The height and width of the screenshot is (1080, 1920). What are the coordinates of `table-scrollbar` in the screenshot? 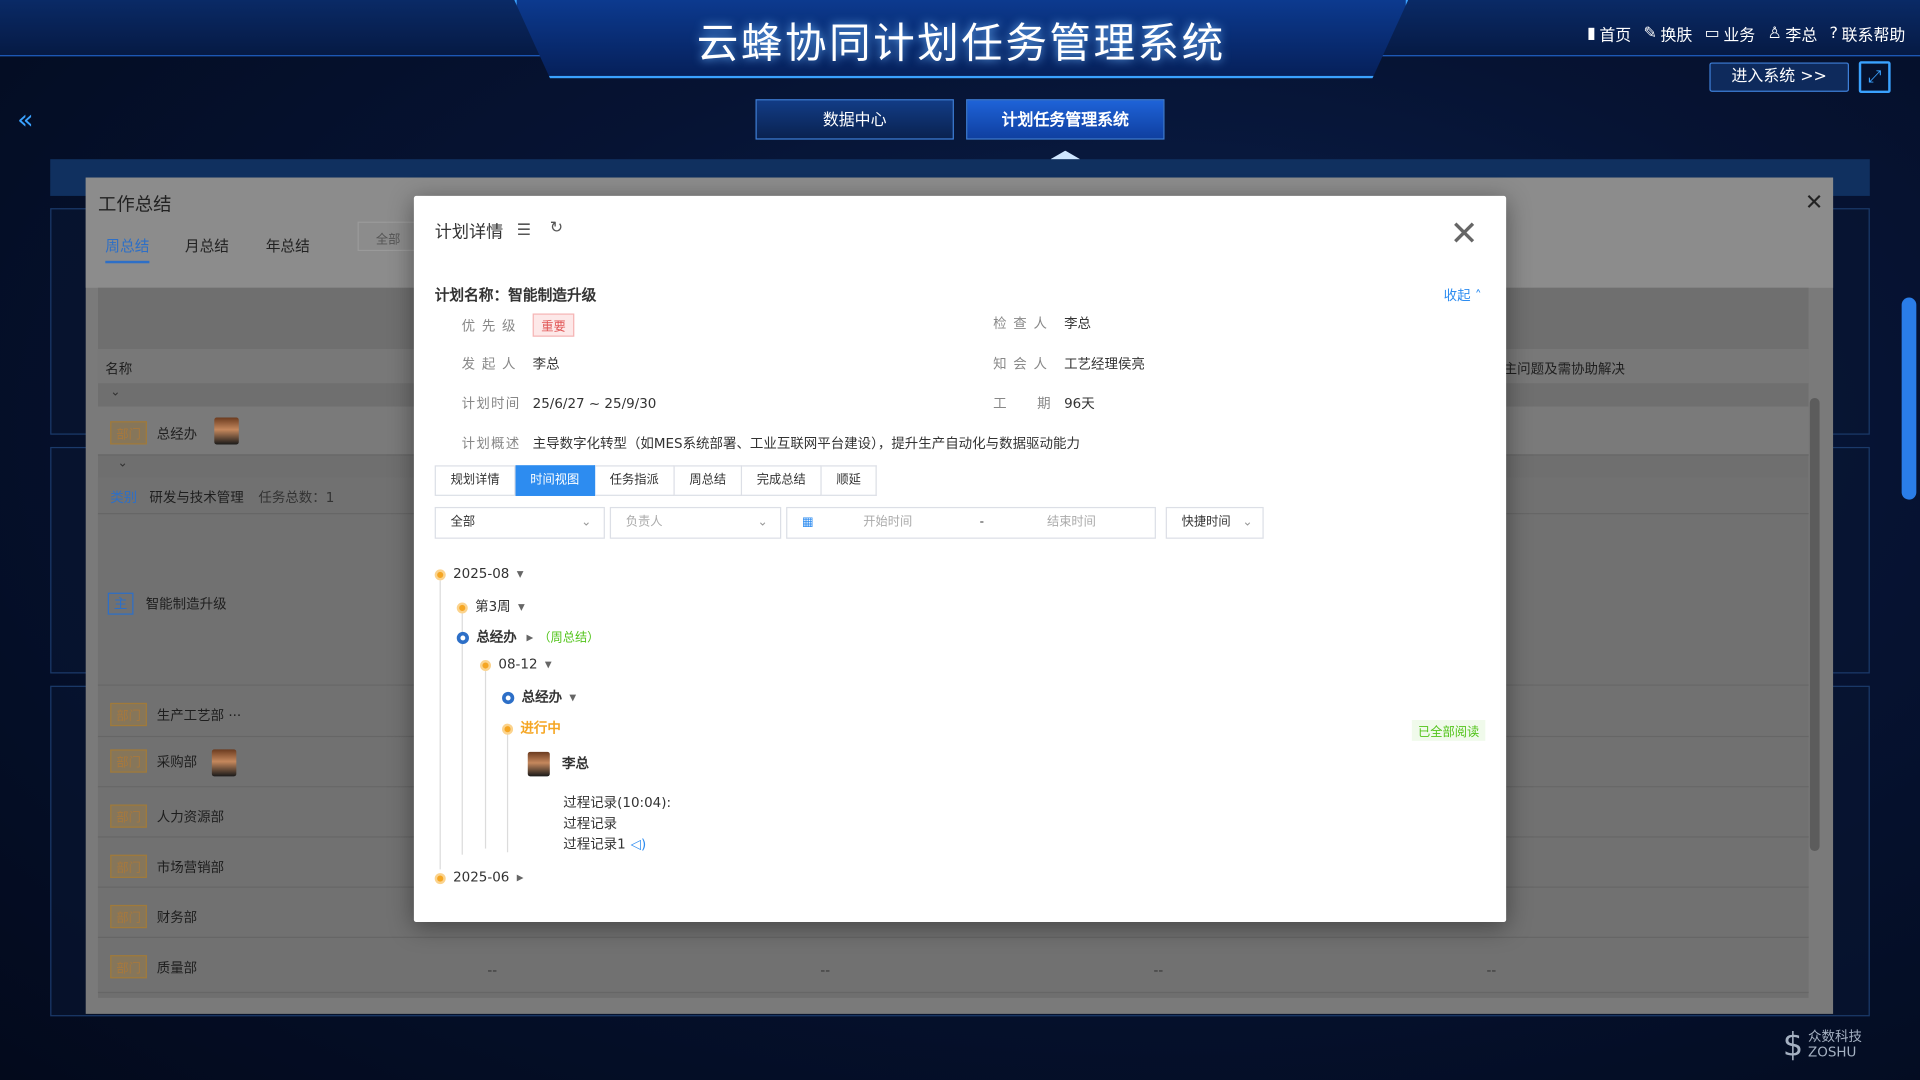 It's located at (1814, 624).